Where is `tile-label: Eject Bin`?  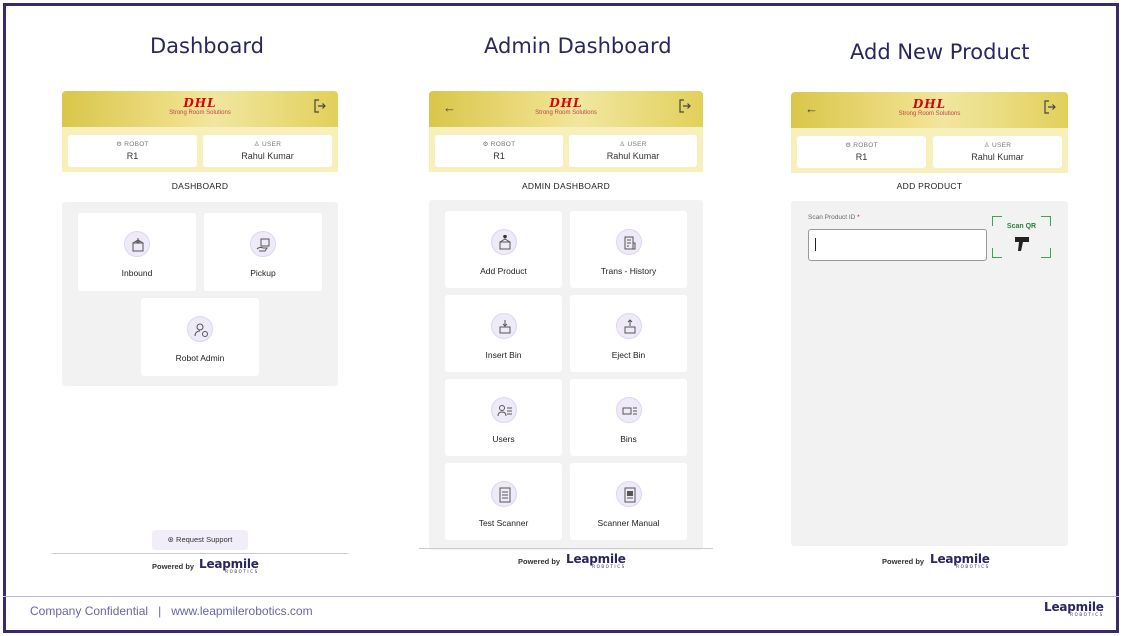 tile-label: Eject Bin is located at coordinates (628, 355).